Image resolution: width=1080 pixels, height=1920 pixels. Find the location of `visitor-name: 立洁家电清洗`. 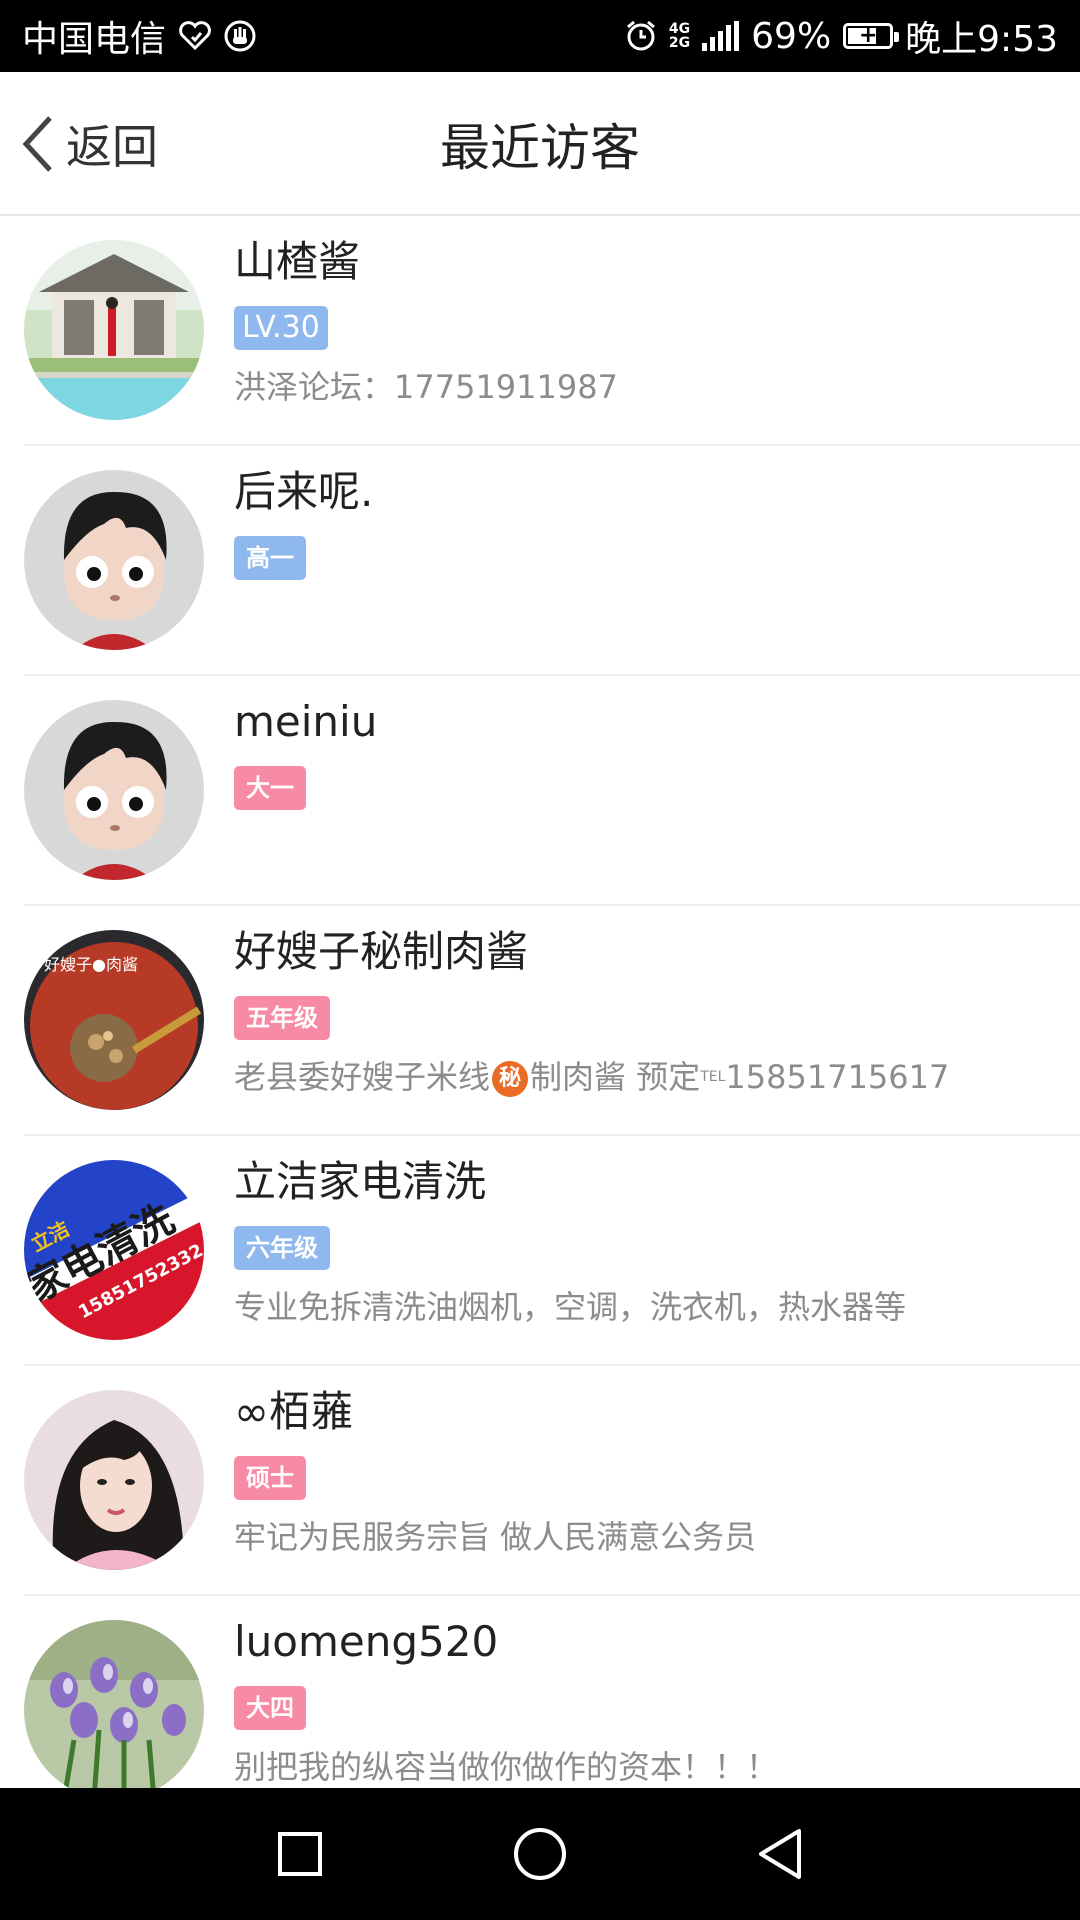

visitor-name: 立洁家电清洗 is located at coordinates (360, 1181).